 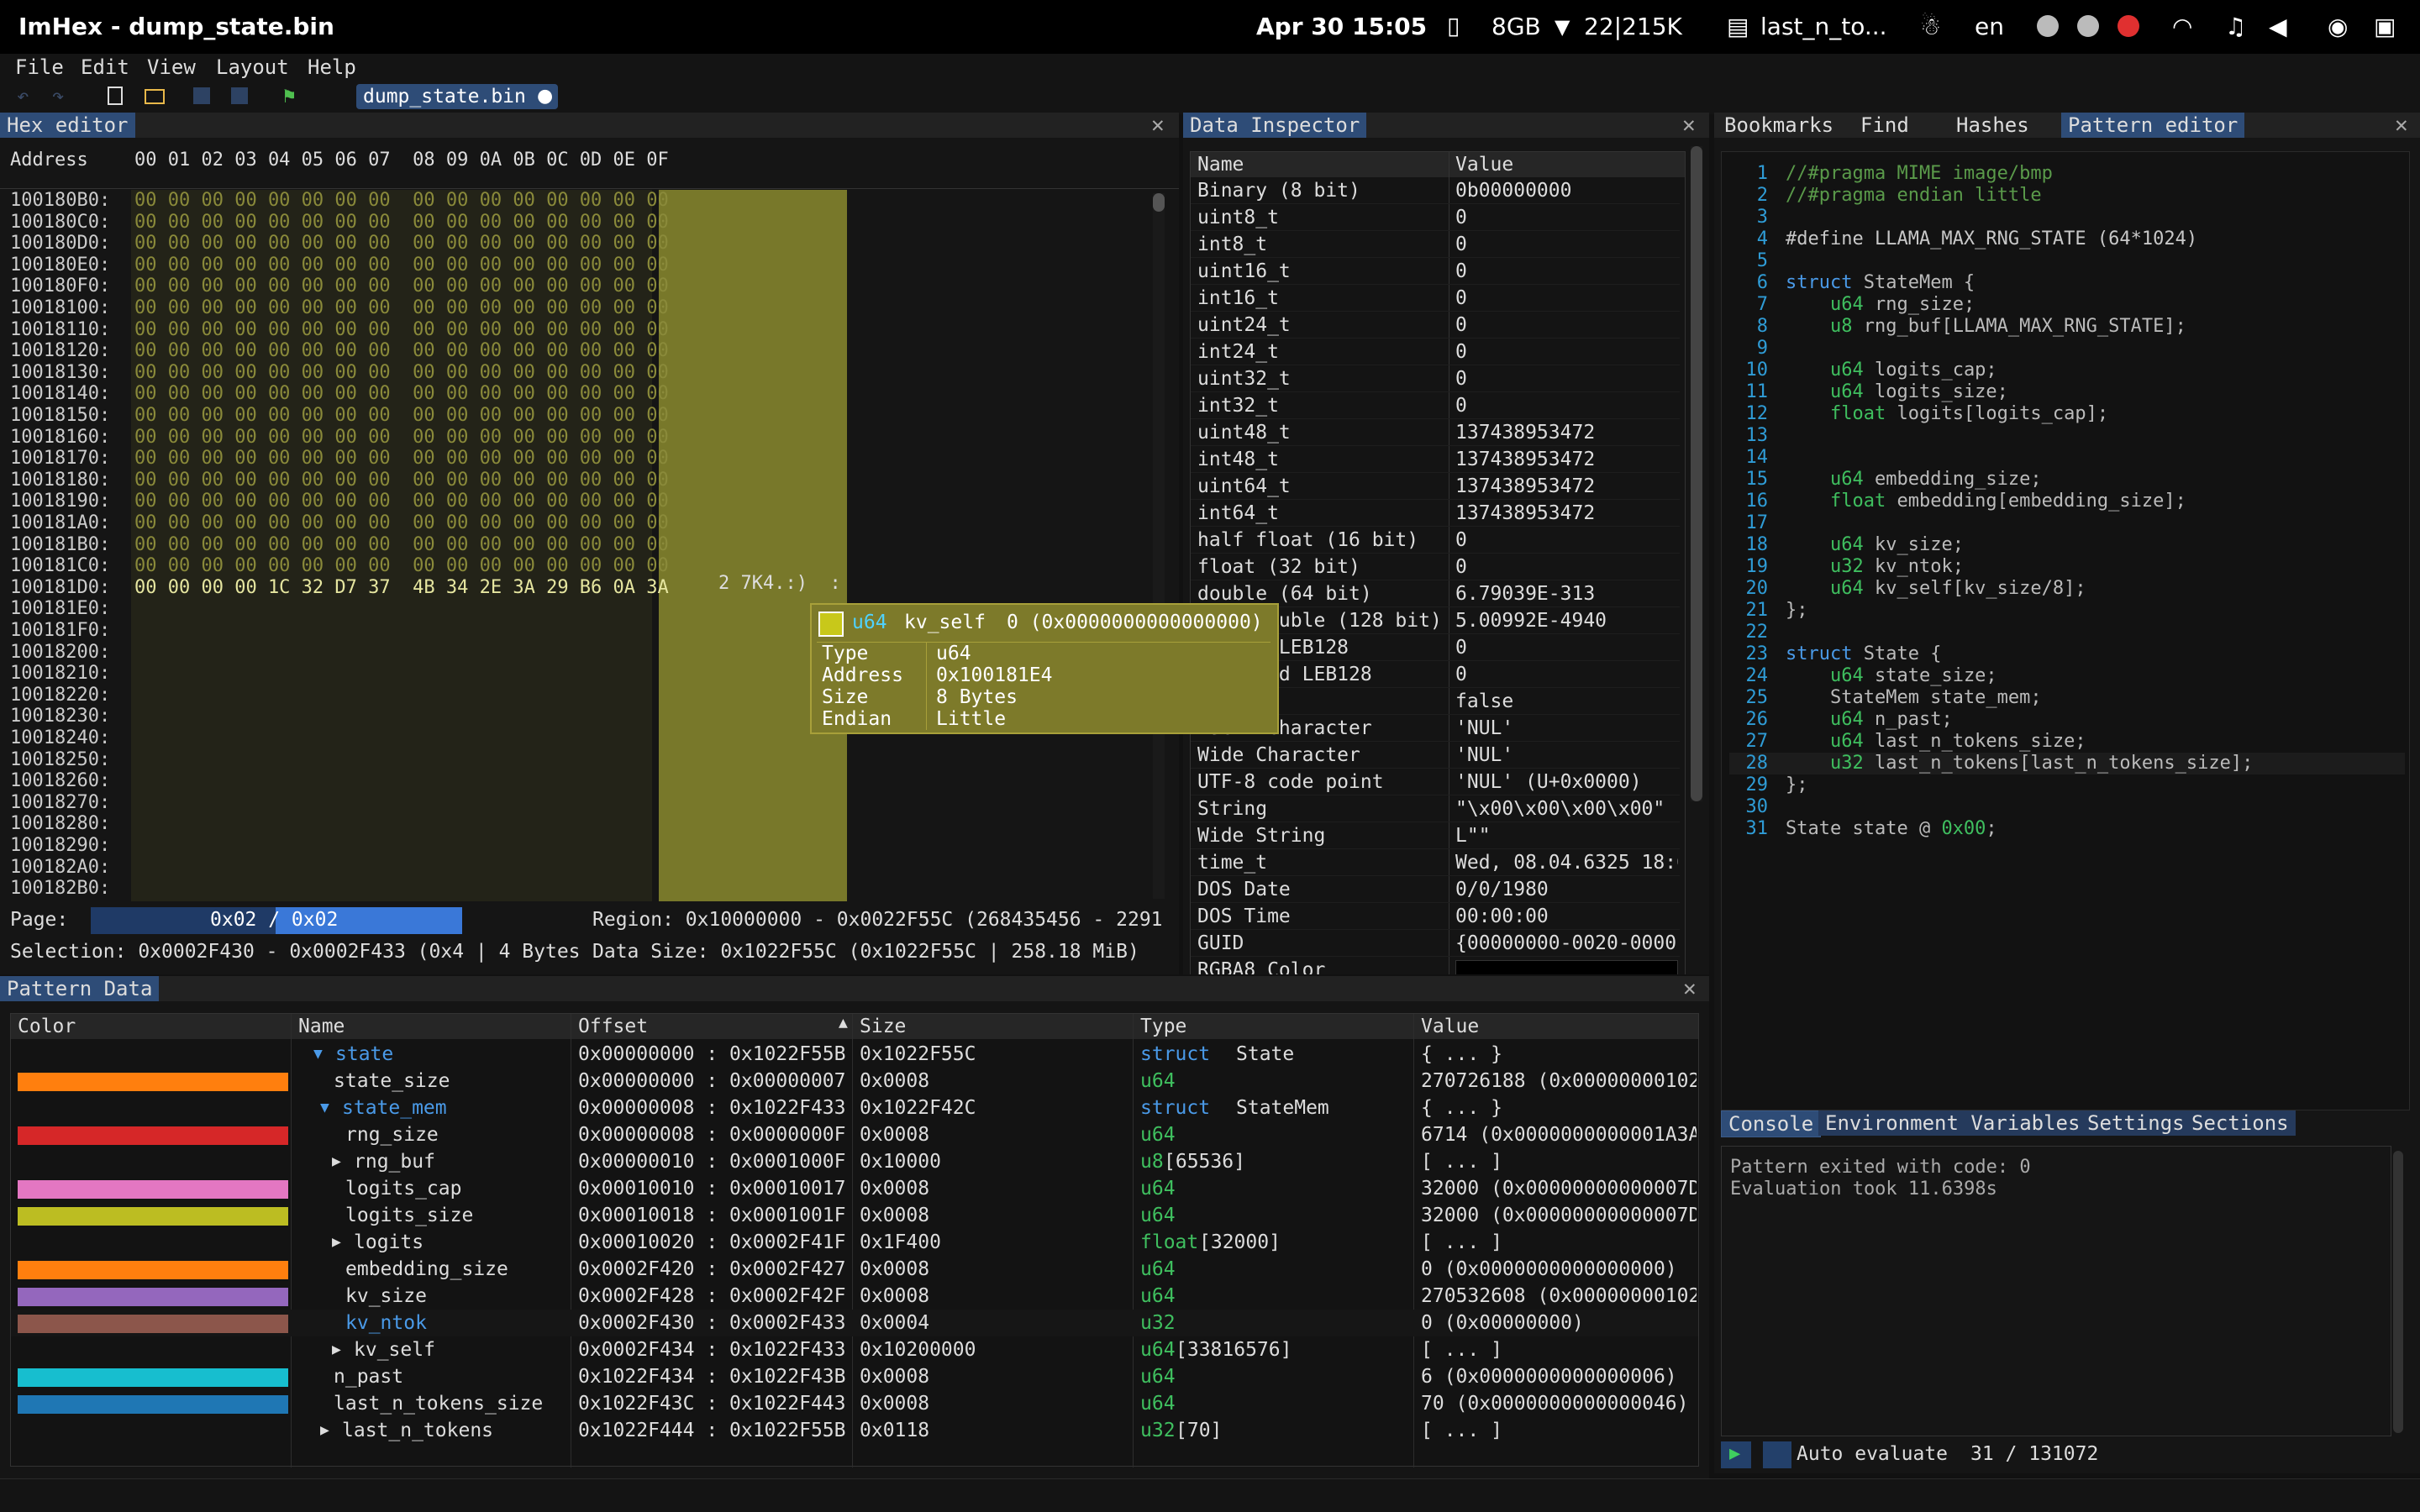 What do you see at coordinates (47, 1026) in the screenshot?
I see `col-color: Color` at bounding box center [47, 1026].